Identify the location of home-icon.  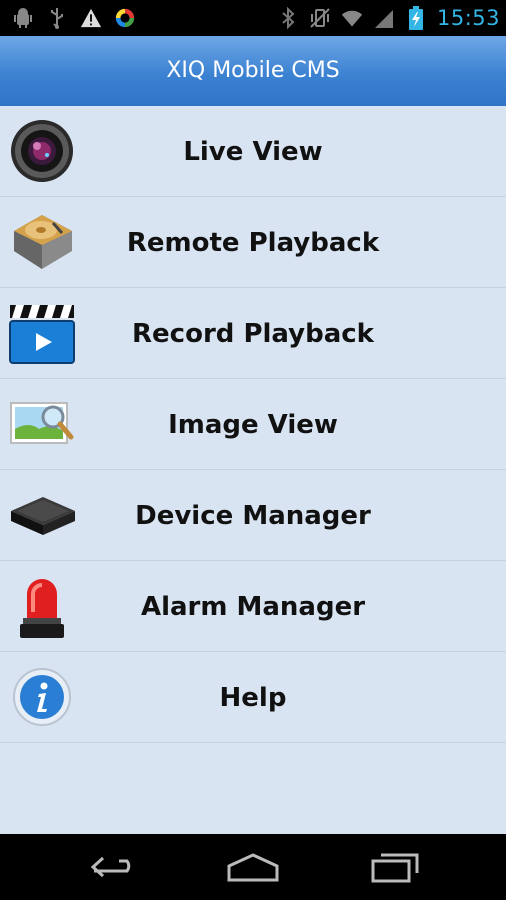
(253, 867).